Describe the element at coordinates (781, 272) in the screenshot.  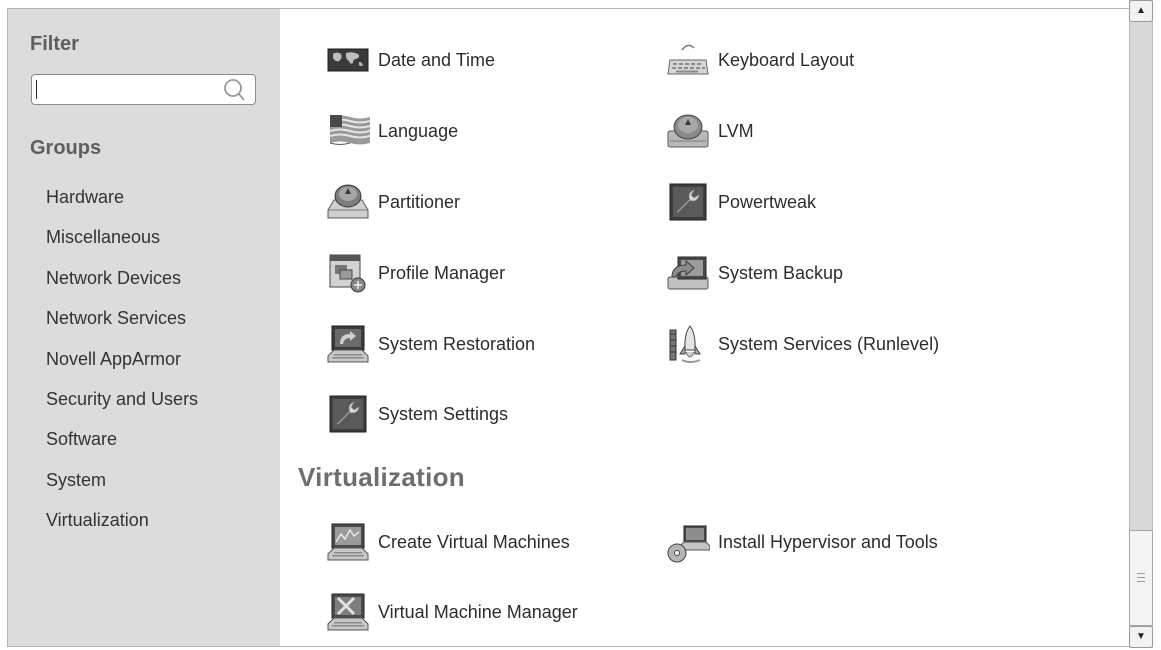
I see `module-label: System Backup` at that location.